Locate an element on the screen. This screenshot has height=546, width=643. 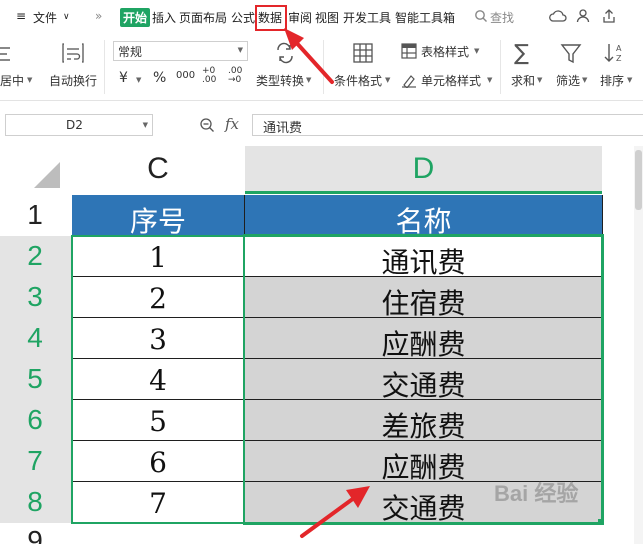
row-number: 7 is located at coordinates (35, 460).